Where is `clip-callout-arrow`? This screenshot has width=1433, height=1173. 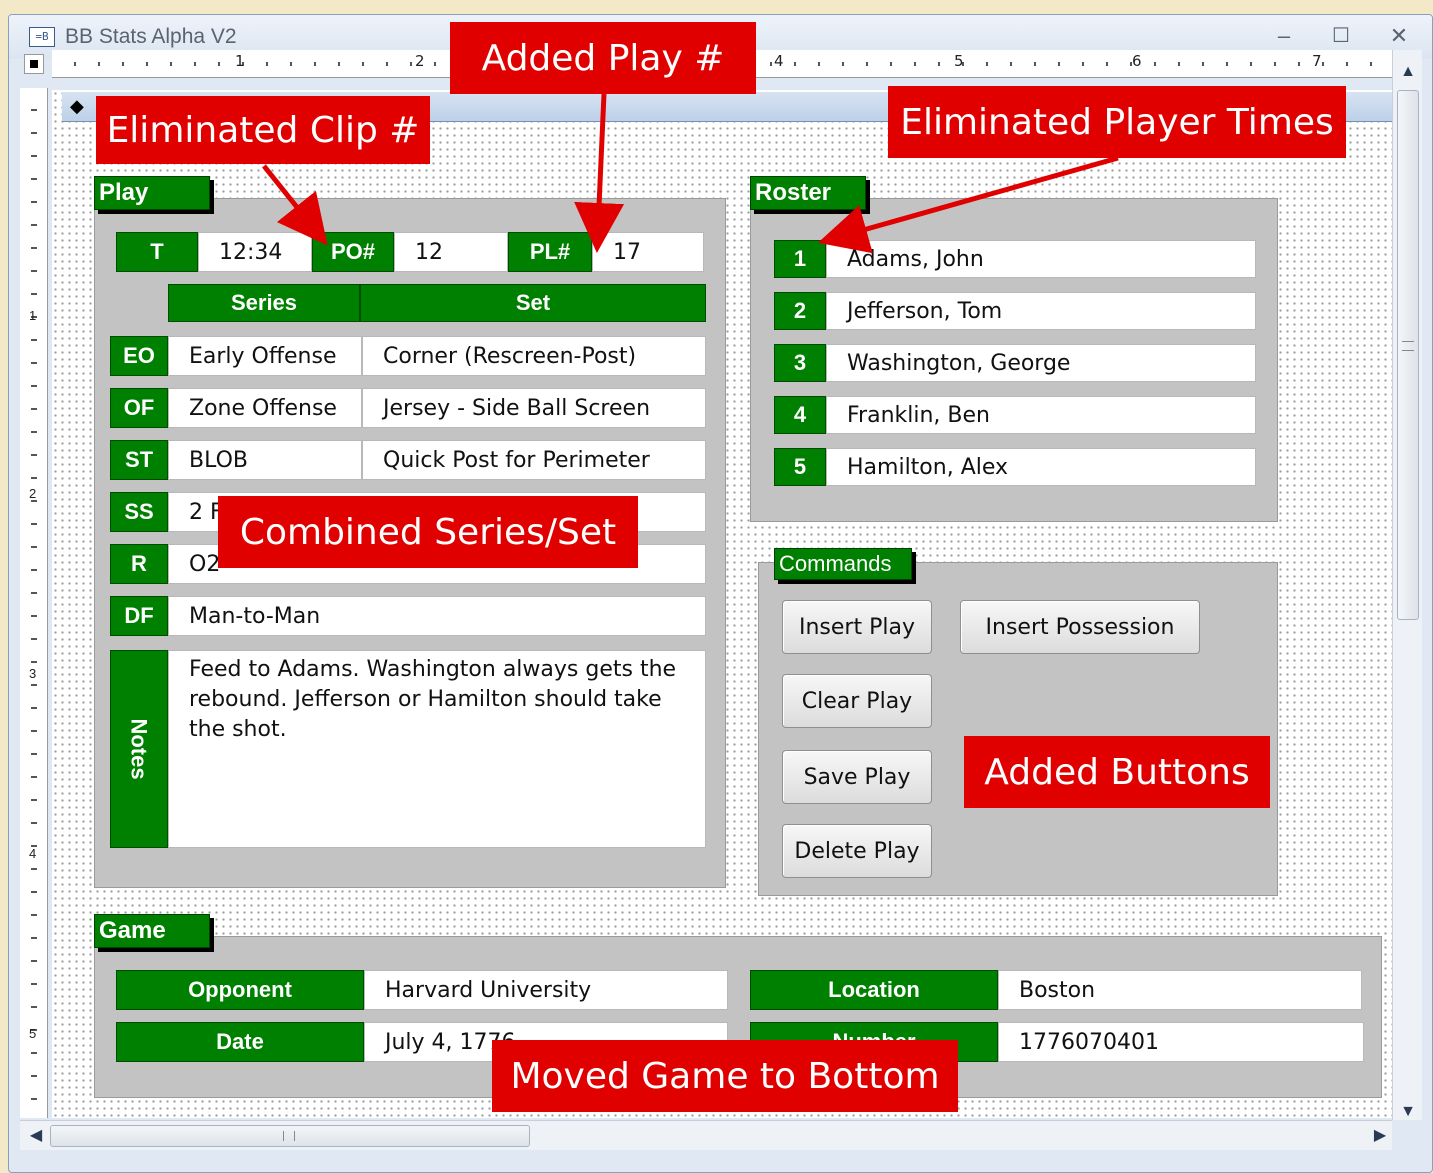 clip-callout-arrow is located at coordinates (295, 205).